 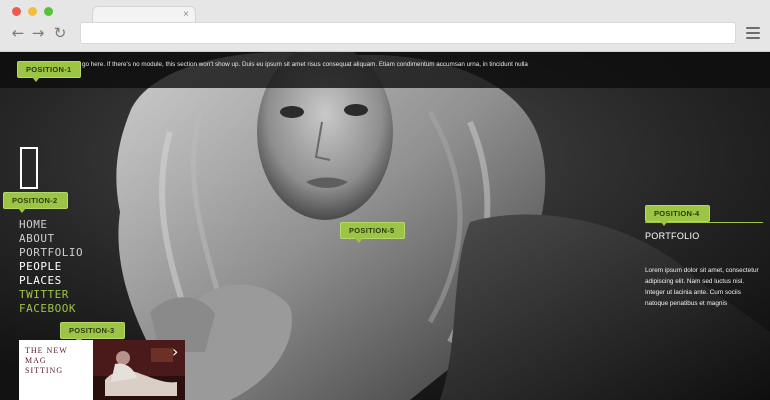 What do you see at coordinates (51, 309) in the screenshot?
I see `nav-item-facebook: FACEBOOK` at bounding box center [51, 309].